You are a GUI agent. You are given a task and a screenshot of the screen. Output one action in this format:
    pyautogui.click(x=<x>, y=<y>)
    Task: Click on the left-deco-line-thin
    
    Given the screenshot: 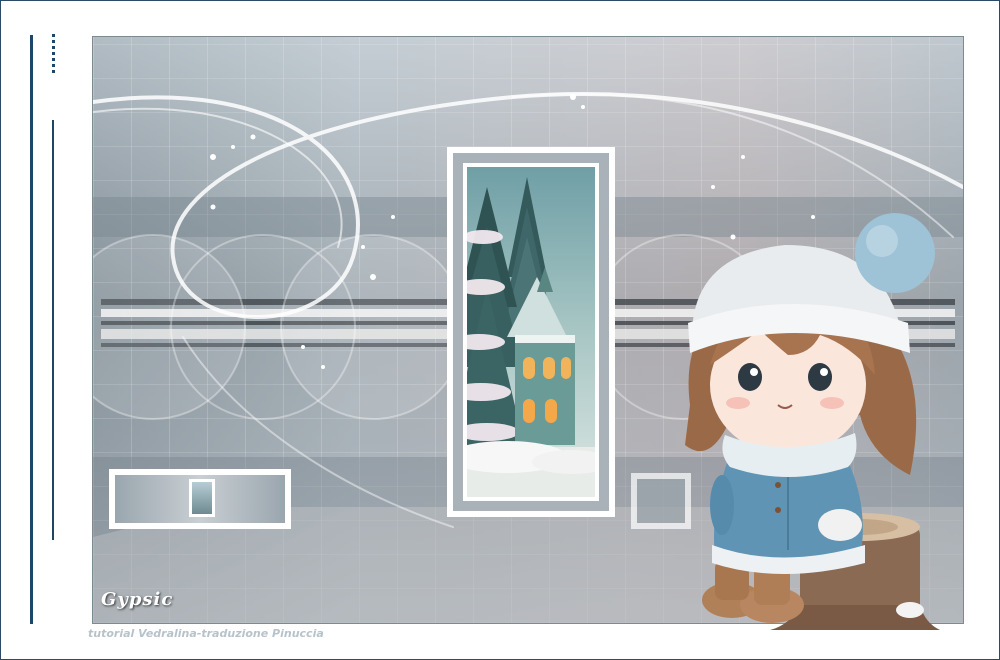 What is the action you would take?
    pyautogui.click(x=53, y=330)
    